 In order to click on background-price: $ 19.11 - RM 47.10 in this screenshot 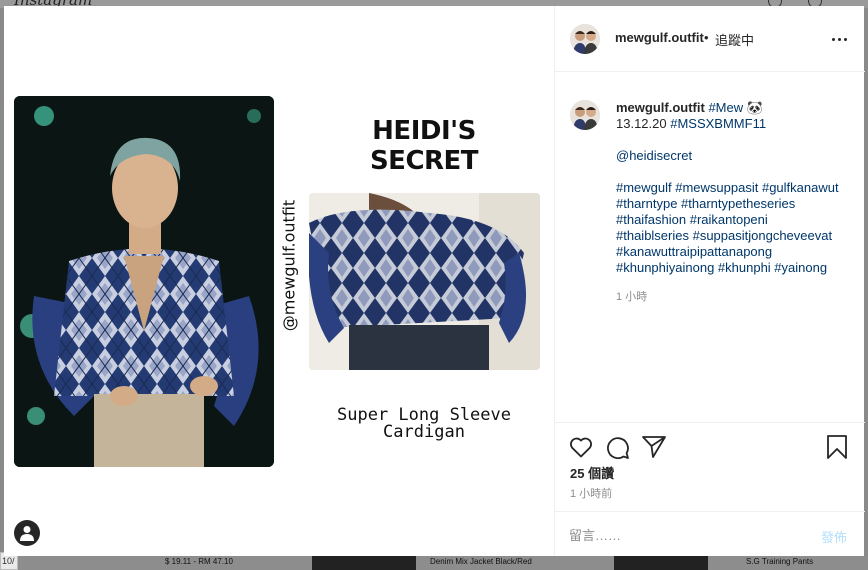, I will do `click(199, 561)`.